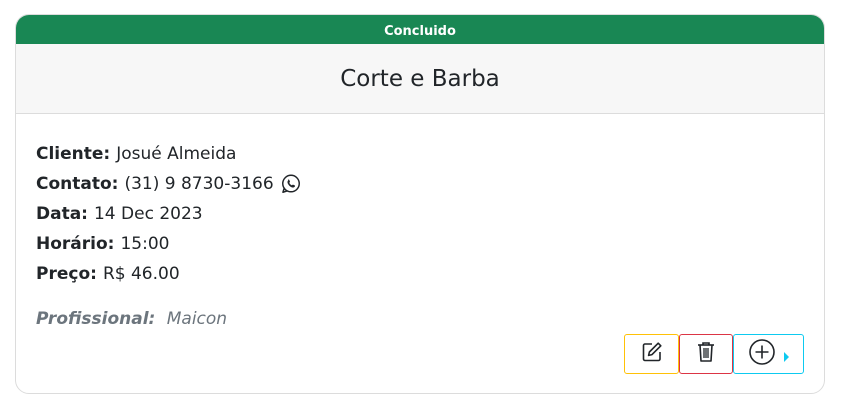 The width and height of the screenshot is (844, 412). Describe the element at coordinates (96, 319) in the screenshot. I see `professional-label: Profissional:` at that location.